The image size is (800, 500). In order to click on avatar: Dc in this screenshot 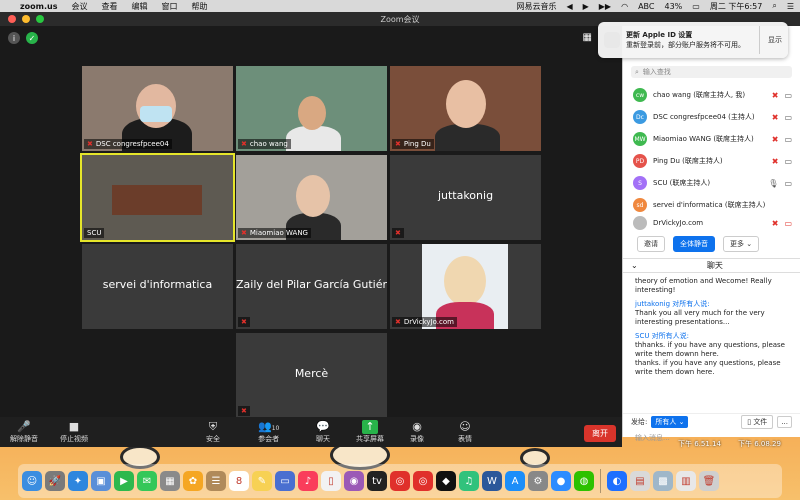, I will do `click(640, 117)`.